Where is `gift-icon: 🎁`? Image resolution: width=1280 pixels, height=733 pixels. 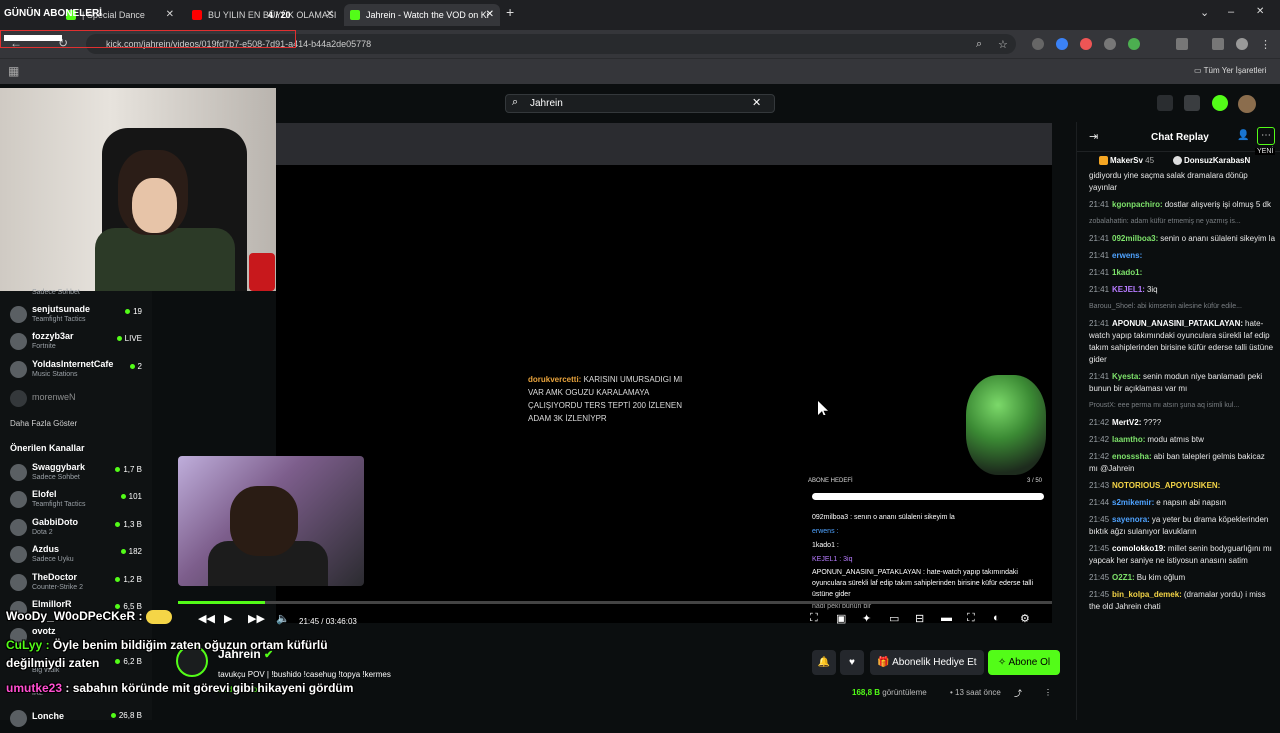
gift-icon: 🎁 is located at coordinates (885, 662).